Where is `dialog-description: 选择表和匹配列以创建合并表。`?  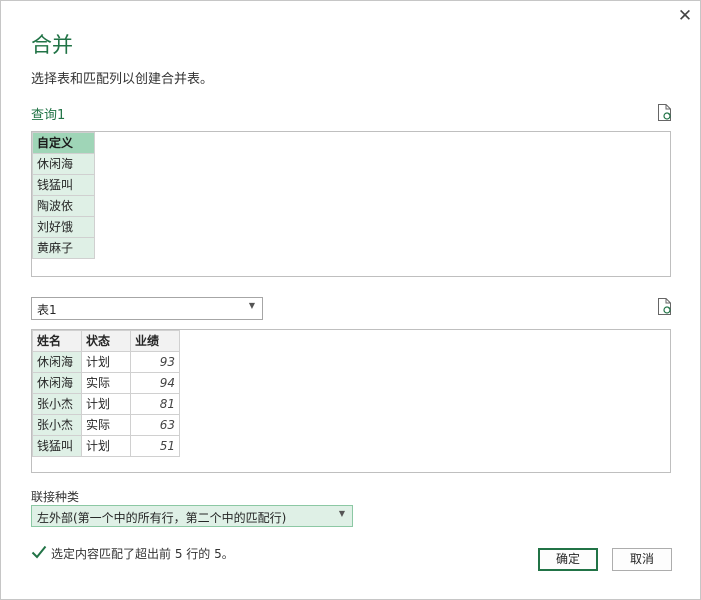 dialog-description: 选择表和匹配列以创建合并表。 is located at coordinates (122, 79).